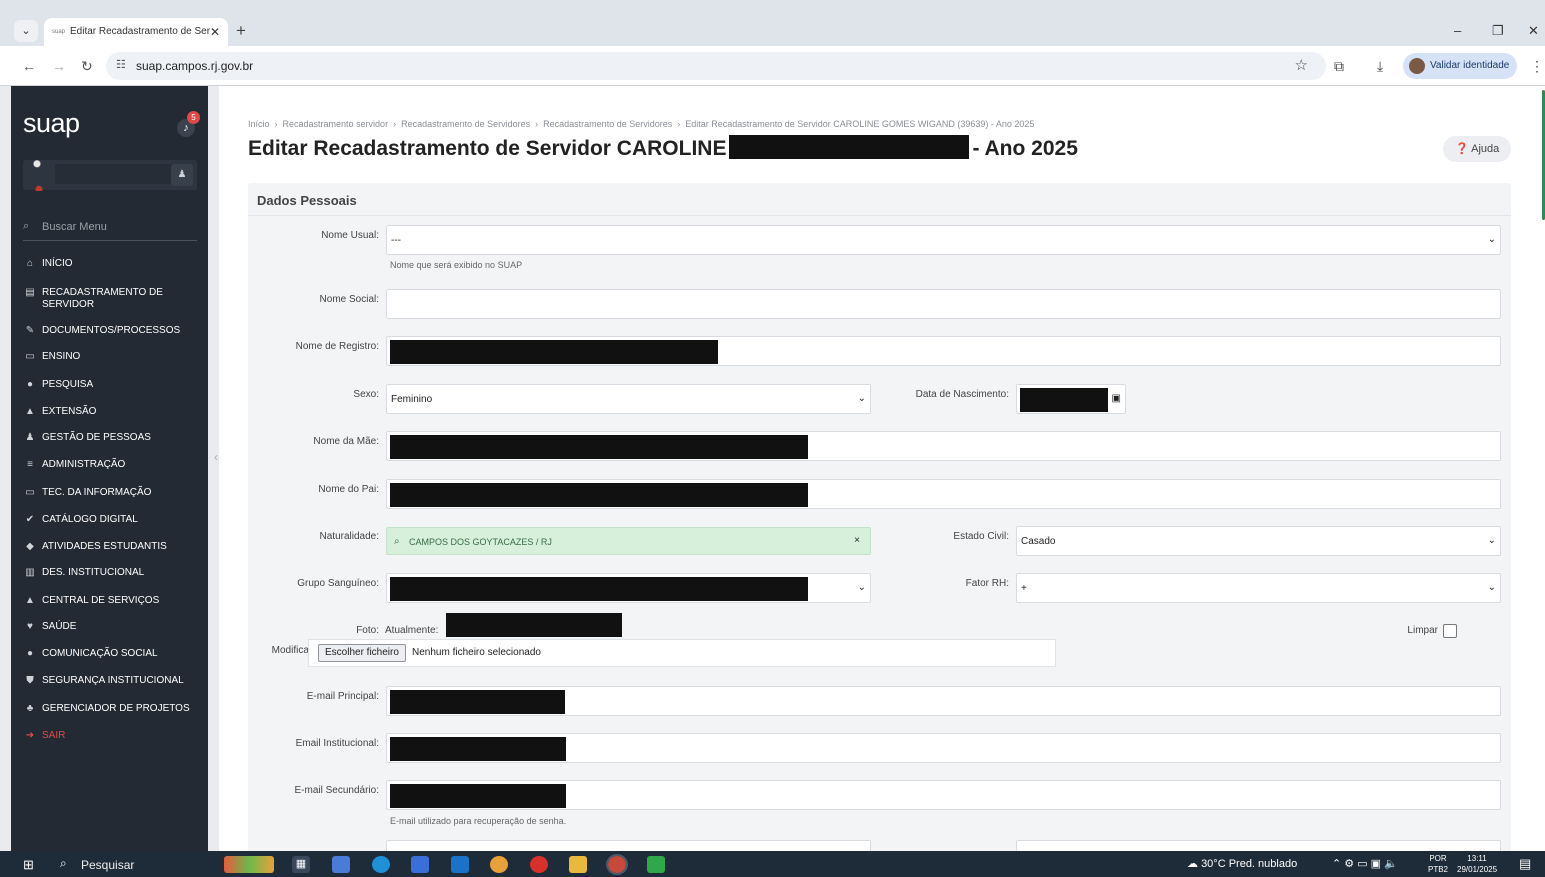  Describe the element at coordinates (1339, 66) in the screenshot. I see `extensions-icon: ⧉` at that location.